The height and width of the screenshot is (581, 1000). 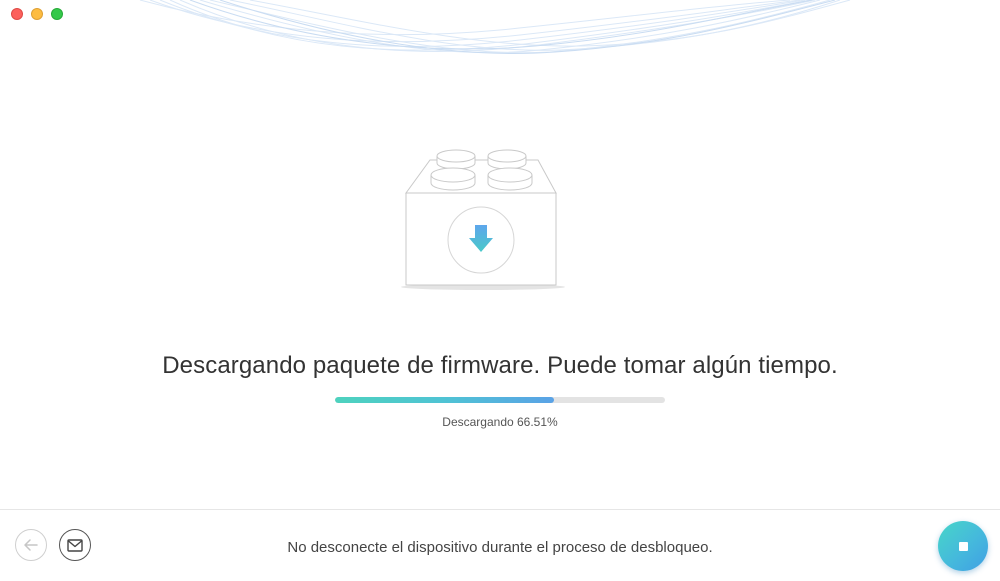 What do you see at coordinates (495, 27) in the screenshot?
I see `header-wave-decoration` at bounding box center [495, 27].